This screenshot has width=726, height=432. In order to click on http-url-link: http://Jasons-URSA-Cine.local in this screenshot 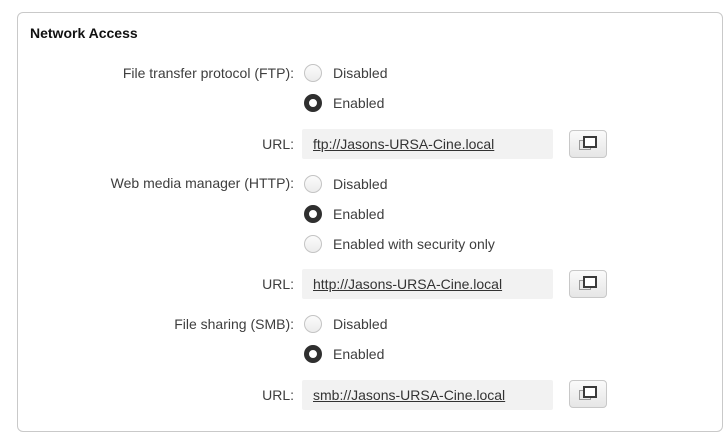, I will do `click(407, 284)`.